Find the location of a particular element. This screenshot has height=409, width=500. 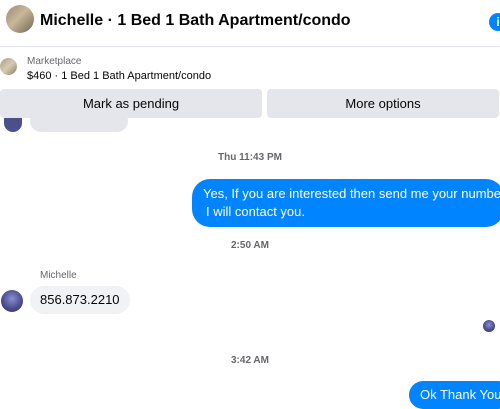

incoming-message-bubble: 856.873.2210 is located at coordinates (80, 300).